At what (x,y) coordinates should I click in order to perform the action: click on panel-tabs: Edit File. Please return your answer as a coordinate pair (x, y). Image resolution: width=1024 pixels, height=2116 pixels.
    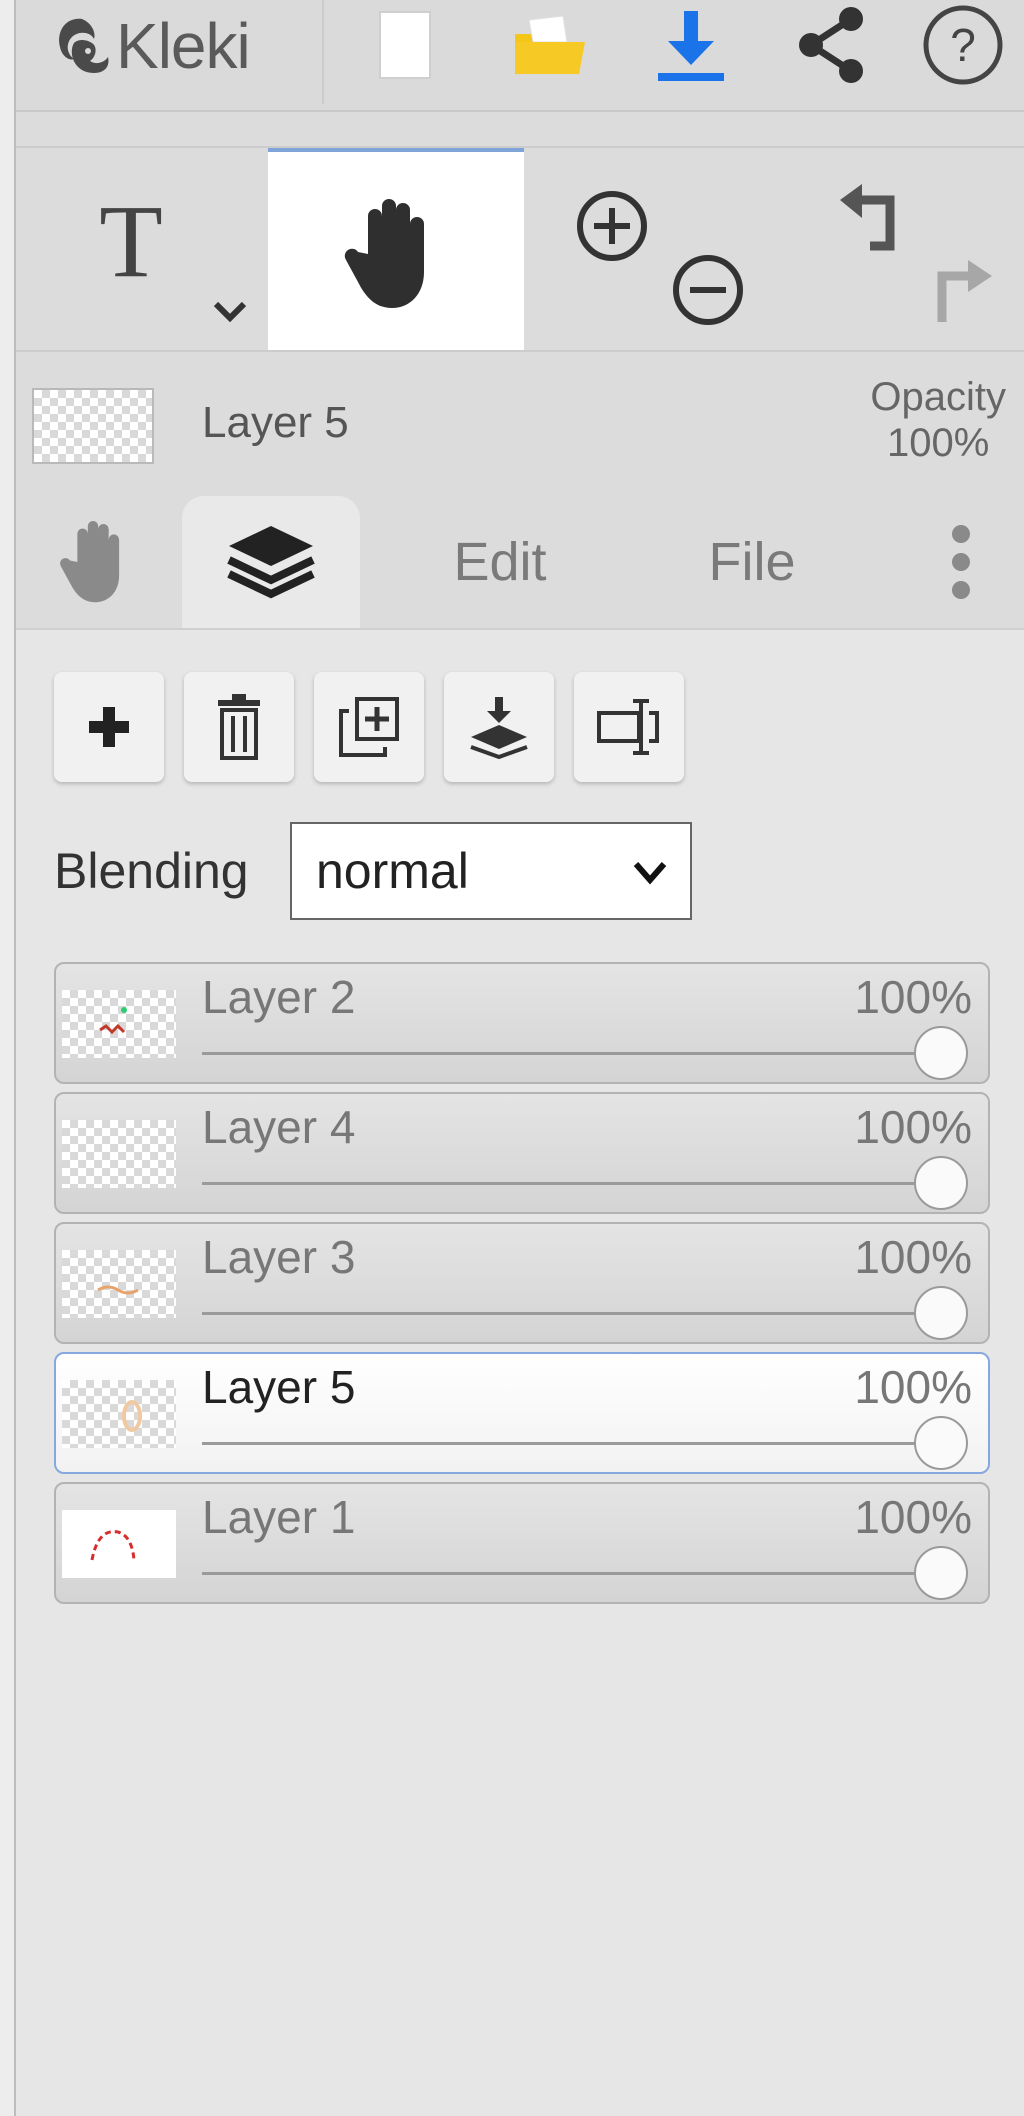
    Looking at the image, I should click on (520, 563).